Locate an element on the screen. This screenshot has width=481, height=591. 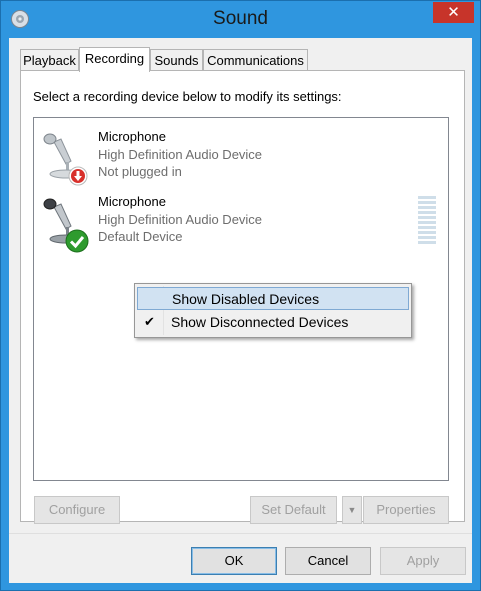
tab-playback: Playback is located at coordinates (49, 60).